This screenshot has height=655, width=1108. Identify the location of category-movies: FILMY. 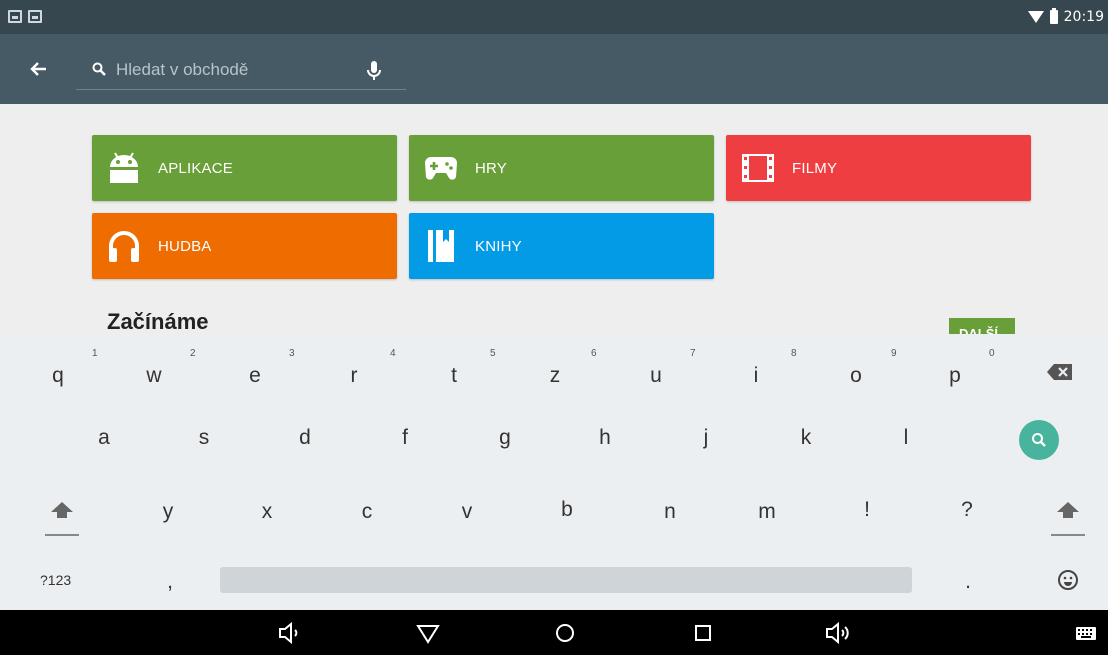
(878, 168).